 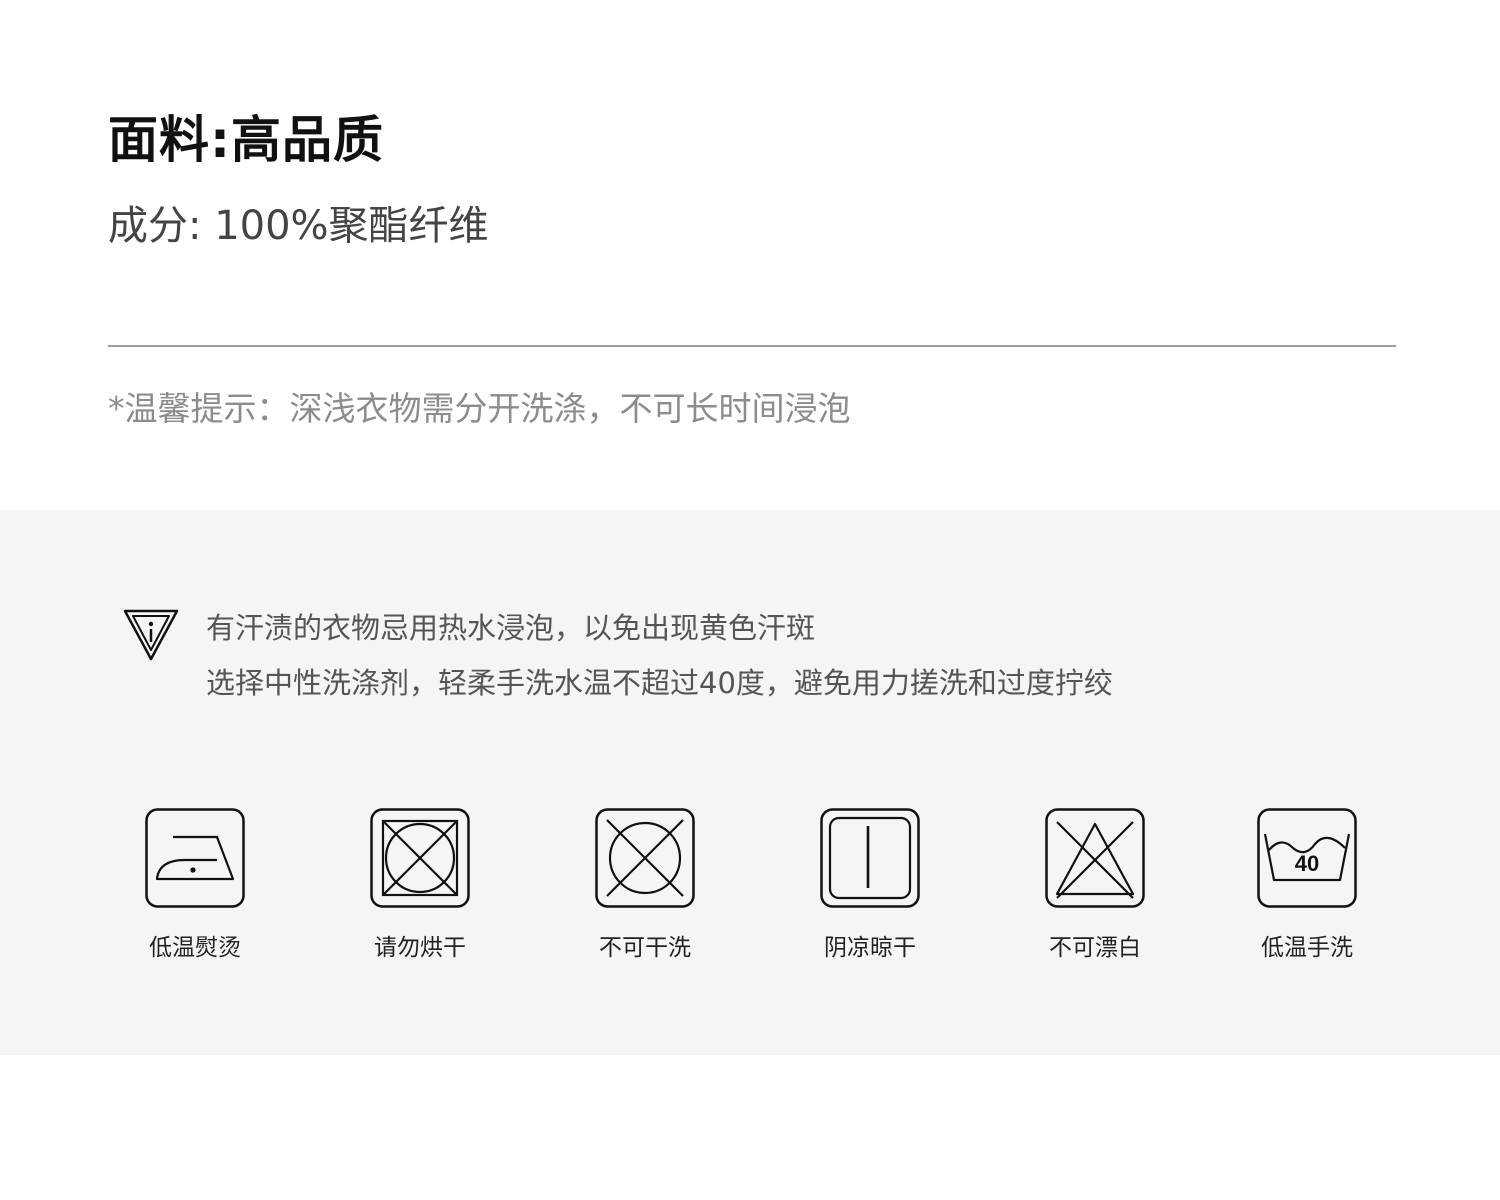 What do you see at coordinates (752, 346) in the screenshot?
I see `section-divider` at bounding box center [752, 346].